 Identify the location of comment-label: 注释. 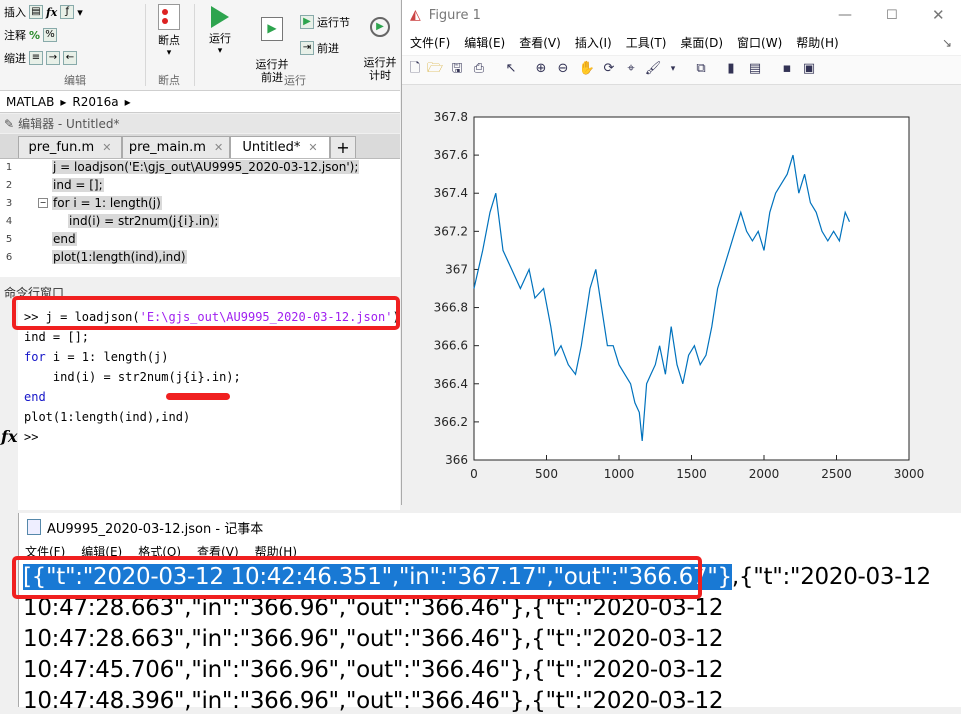
(15, 35).